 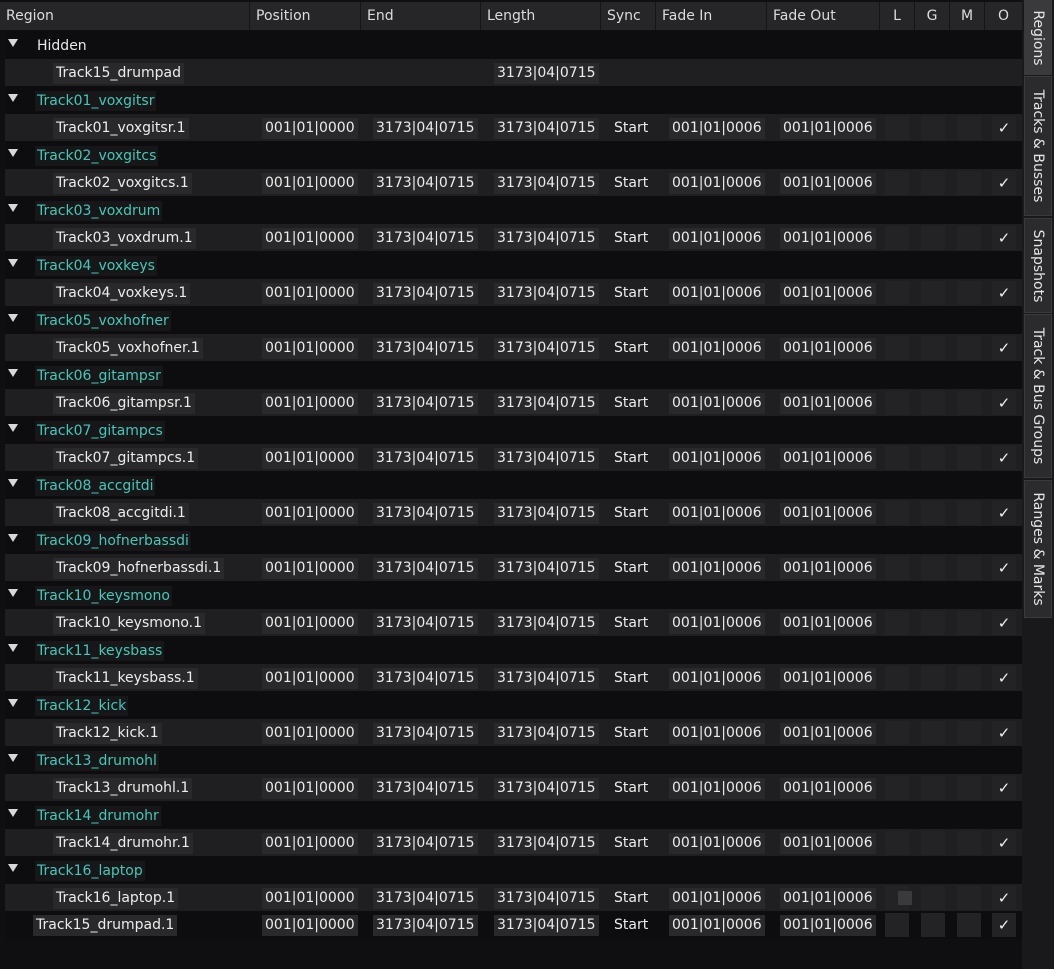 What do you see at coordinates (1038, 396) in the screenshot?
I see `sidebar-tab-track-bus-groups: Track & Bus Groups` at bounding box center [1038, 396].